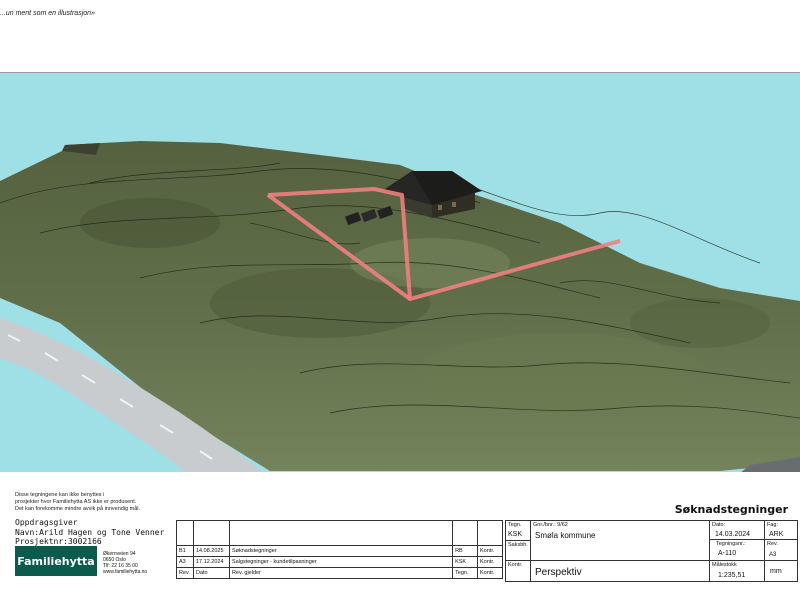 The width and height of the screenshot is (800, 600). Describe the element at coordinates (56, 561) in the screenshot. I see `company-logo: Familiehytta` at that location.